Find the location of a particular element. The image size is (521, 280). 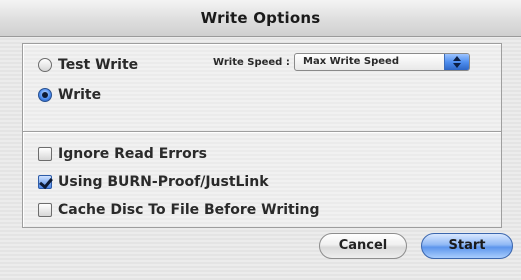

ignore-read-errors-checkbox is located at coordinates (45, 154).